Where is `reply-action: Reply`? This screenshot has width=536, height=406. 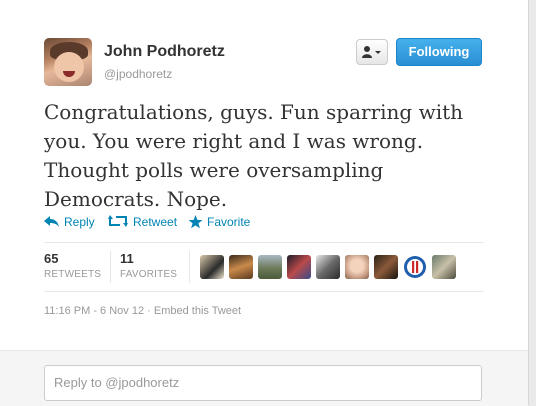
reply-action: Reply is located at coordinates (70, 222).